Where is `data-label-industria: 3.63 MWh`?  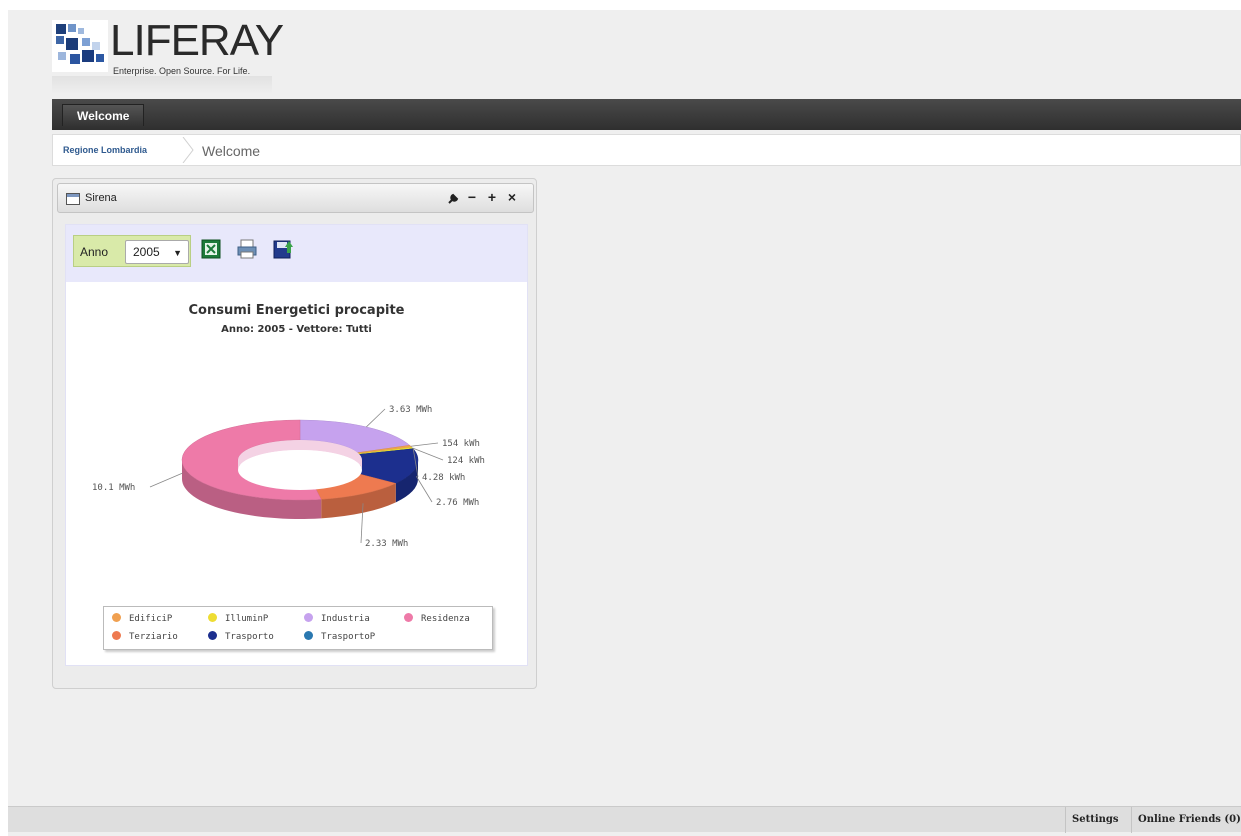 data-label-industria: 3.63 MWh is located at coordinates (410, 410).